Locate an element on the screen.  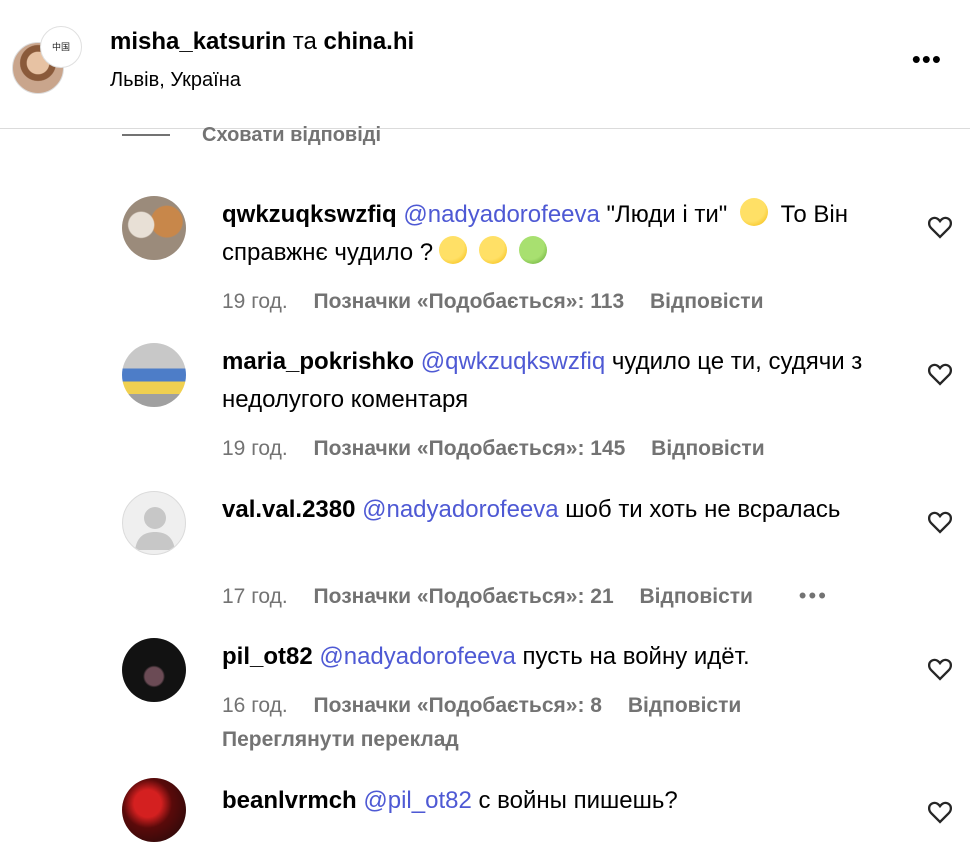
author-conjunction: та is located at coordinates (304, 41).